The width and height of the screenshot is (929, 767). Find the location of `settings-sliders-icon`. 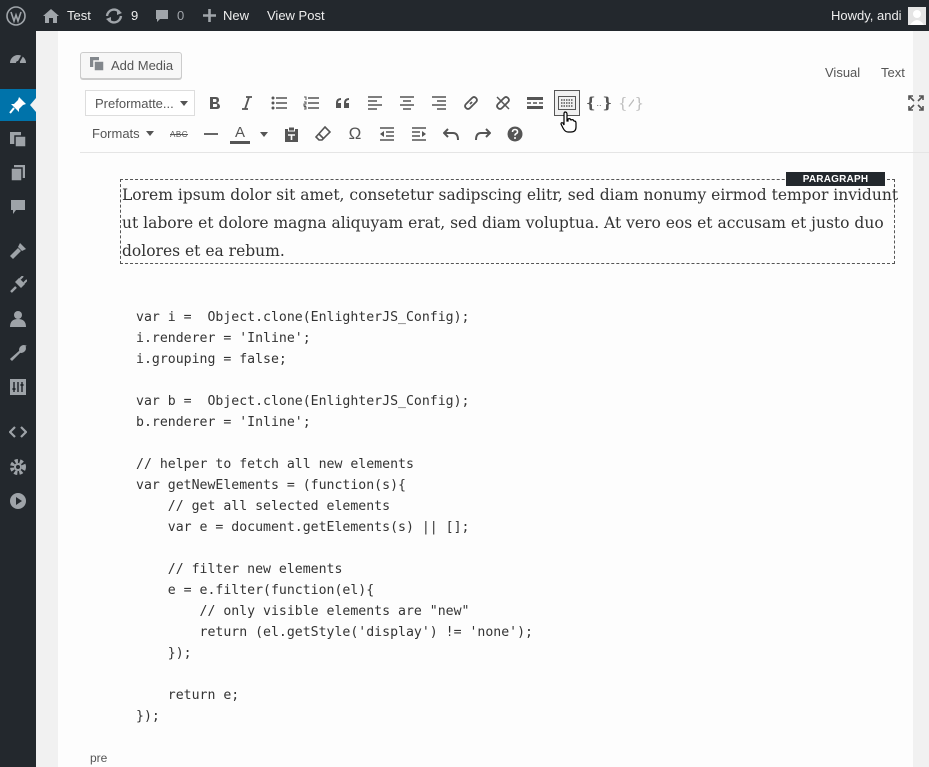

settings-sliders-icon is located at coordinates (18, 387).